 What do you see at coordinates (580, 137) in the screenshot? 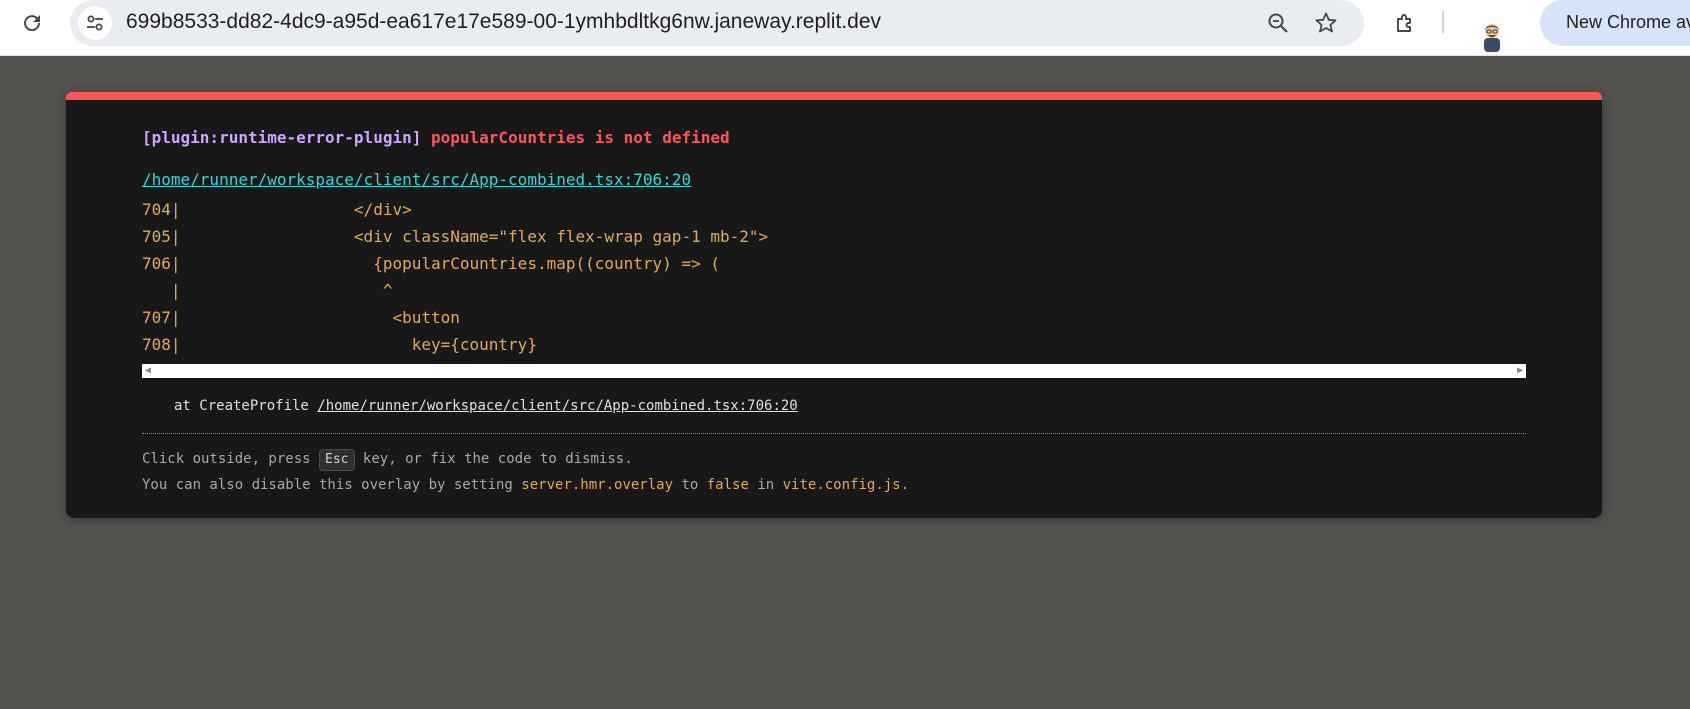
I see `error-text: popularCountries is not defined` at bounding box center [580, 137].